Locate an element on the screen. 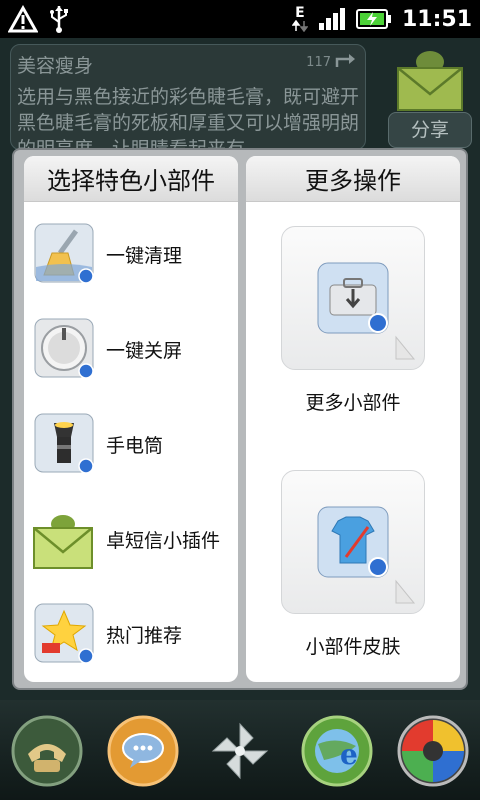 Image resolution: width=480 pixels, height=800 pixels. android-envelope-icon is located at coordinates (430, 81).